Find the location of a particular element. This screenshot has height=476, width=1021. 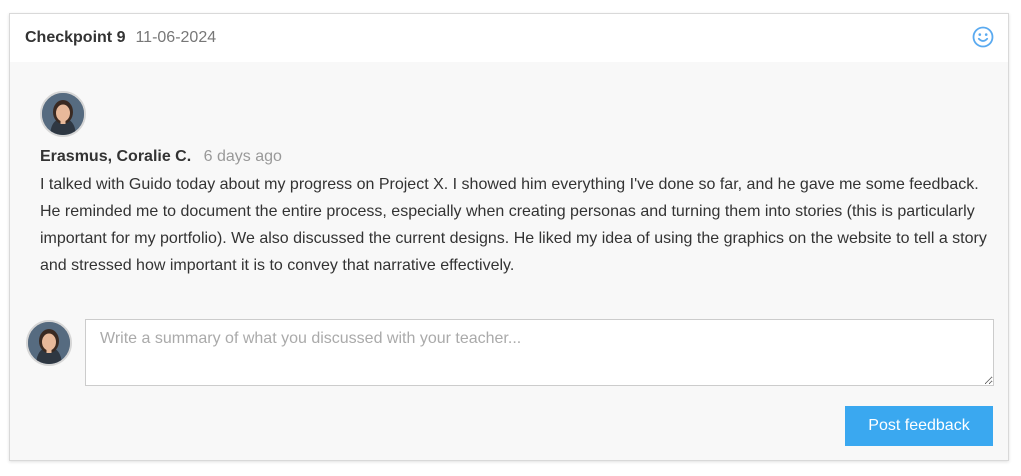

avatar is located at coordinates (63, 114).